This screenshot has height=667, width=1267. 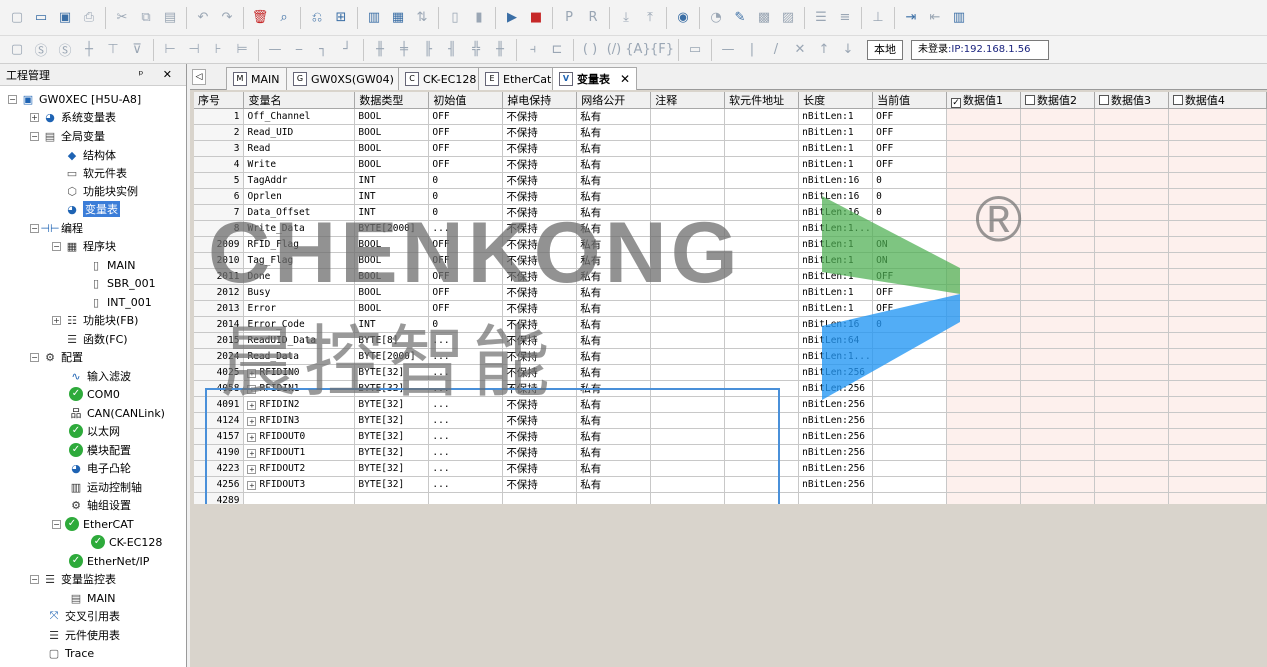 What do you see at coordinates (116, 413) in the screenshot?
I see `tree-item-can: 品 CAN(CANLink)` at bounding box center [116, 413].